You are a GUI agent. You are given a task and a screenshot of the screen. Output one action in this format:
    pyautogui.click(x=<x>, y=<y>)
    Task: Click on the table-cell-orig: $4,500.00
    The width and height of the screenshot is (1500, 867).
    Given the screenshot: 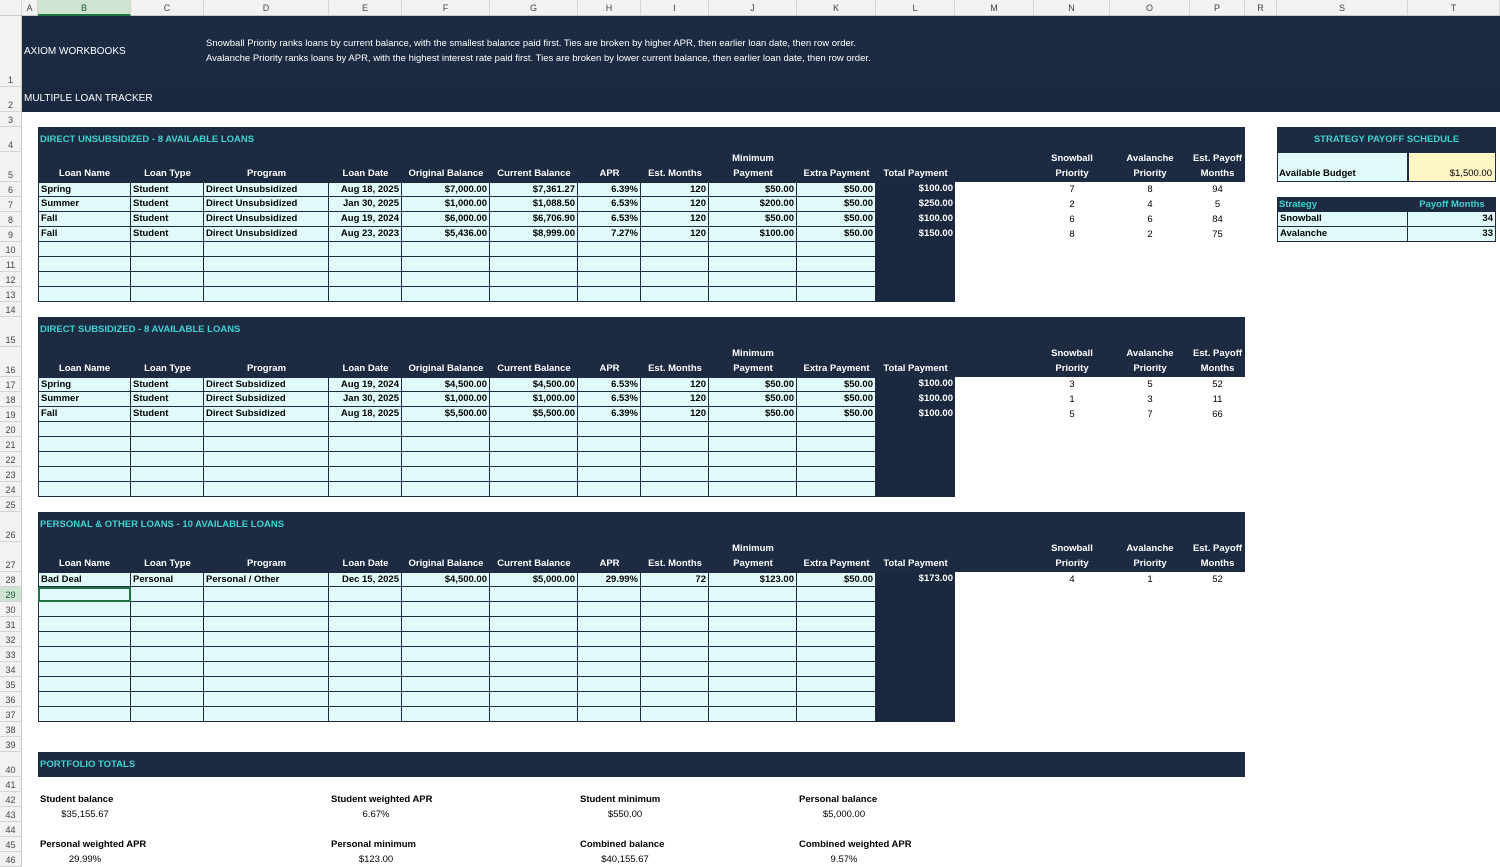 What is the action you would take?
    pyautogui.click(x=446, y=579)
    